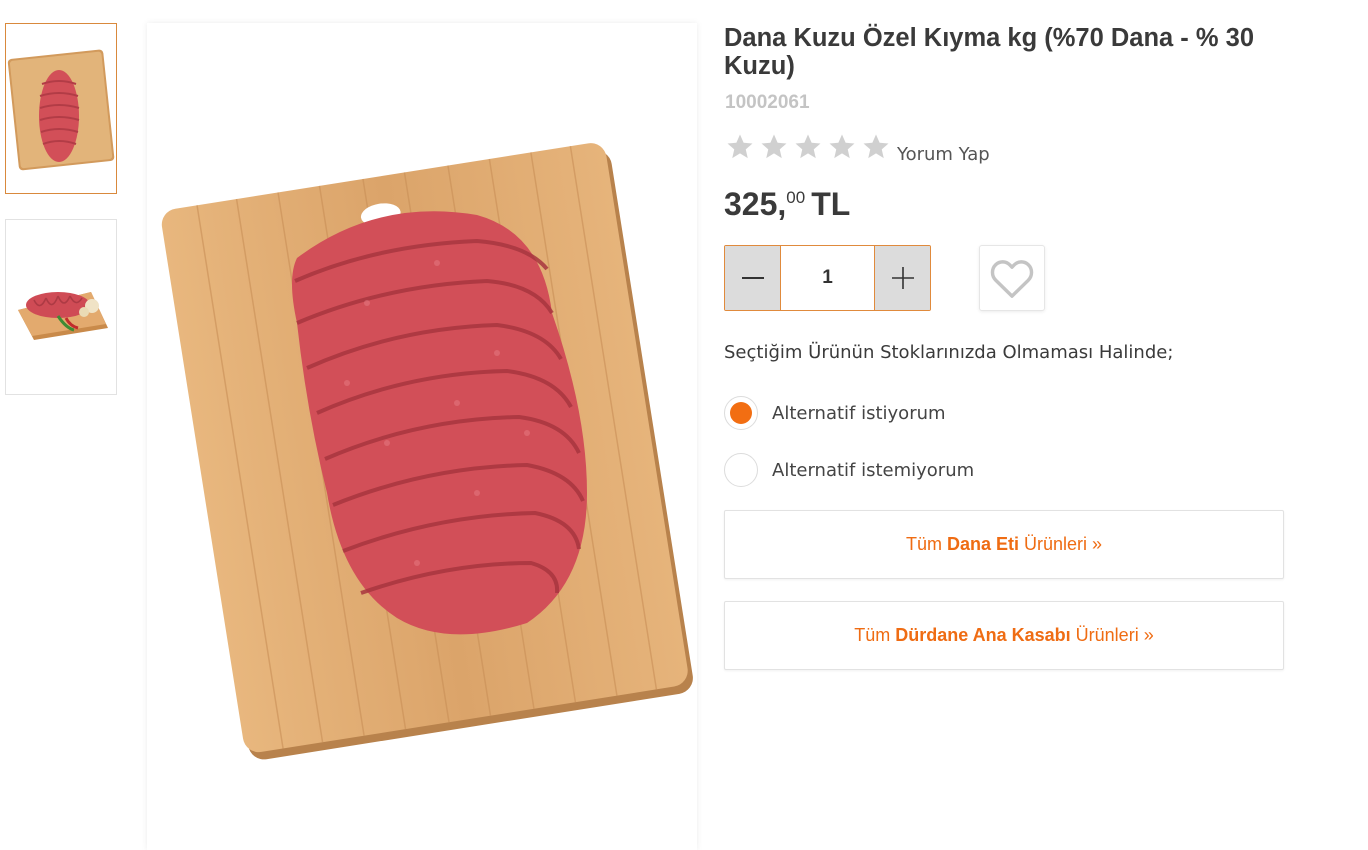 This screenshot has height=850, width=1368. What do you see at coordinates (983, 635) in the screenshot?
I see `link-highlight: Dürdane Ana Kasabı` at bounding box center [983, 635].